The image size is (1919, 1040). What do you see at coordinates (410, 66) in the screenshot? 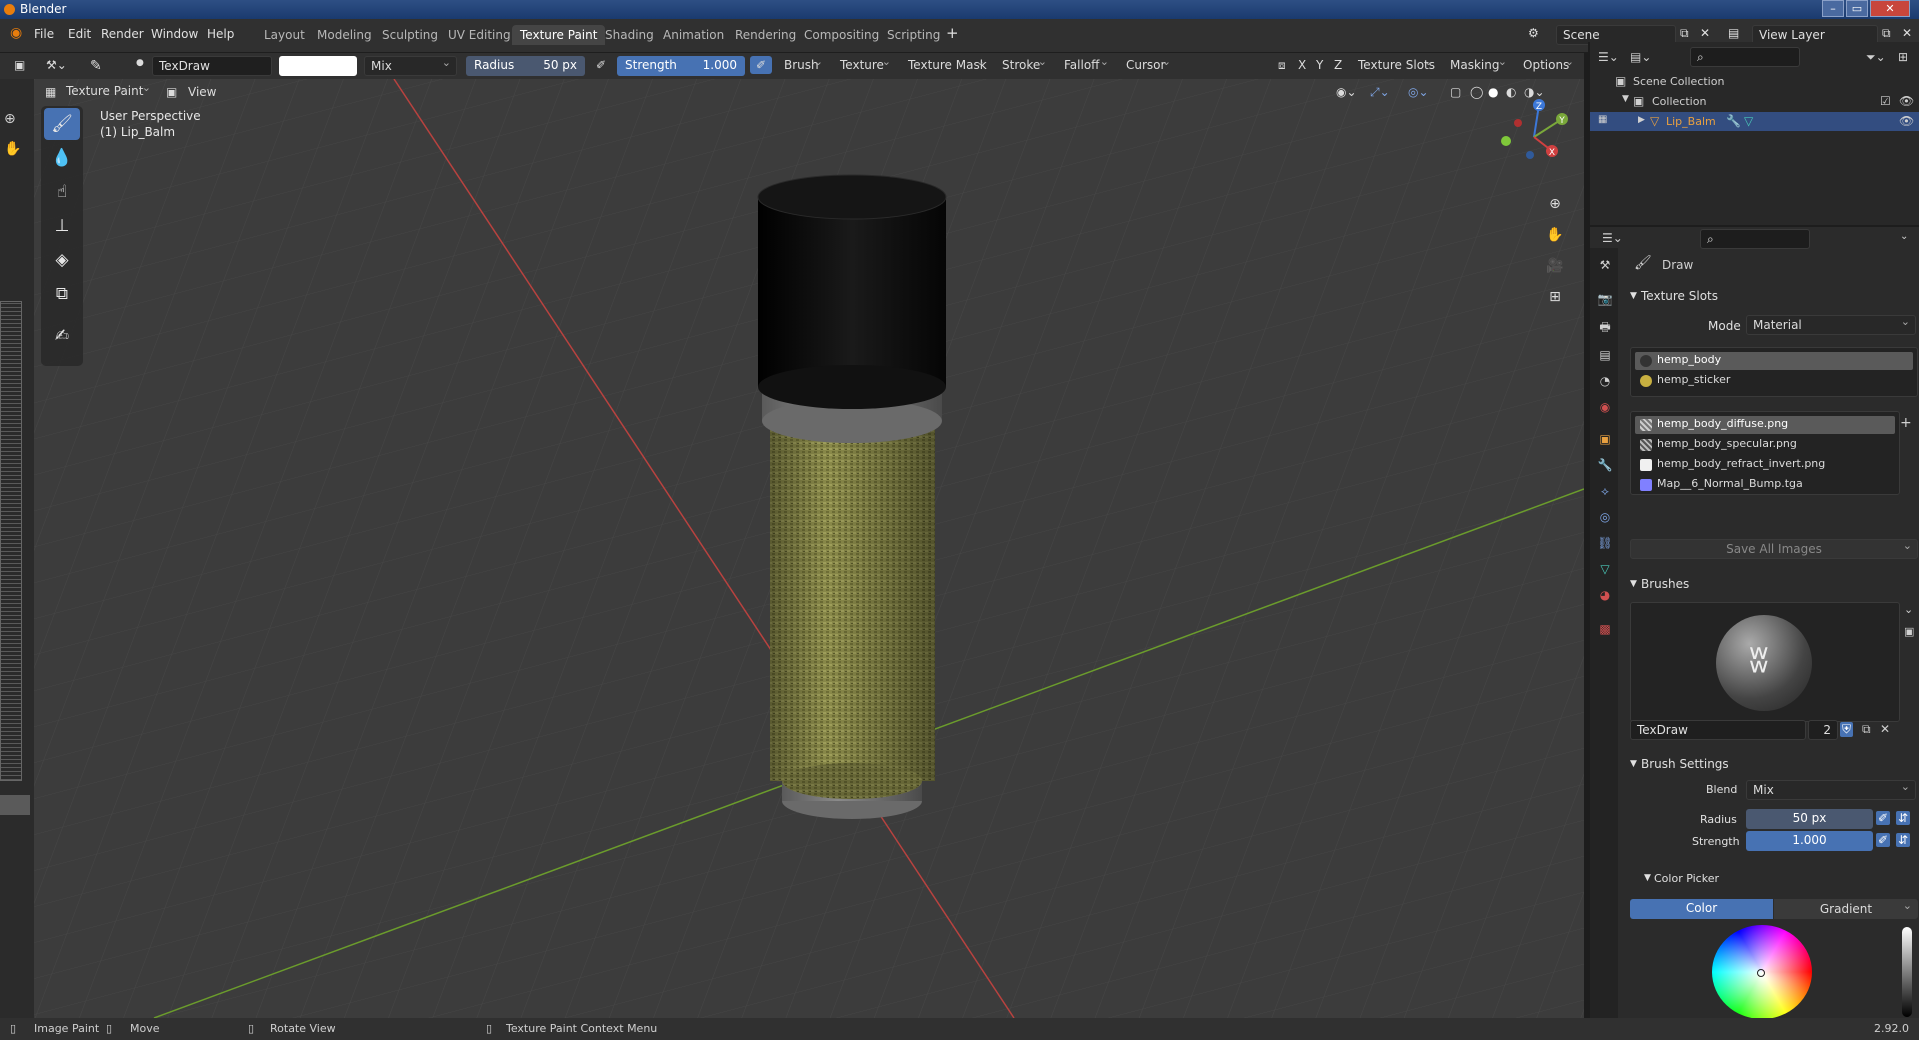
I see `blend-mode-dropdown: Mix` at bounding box center [410, 66].